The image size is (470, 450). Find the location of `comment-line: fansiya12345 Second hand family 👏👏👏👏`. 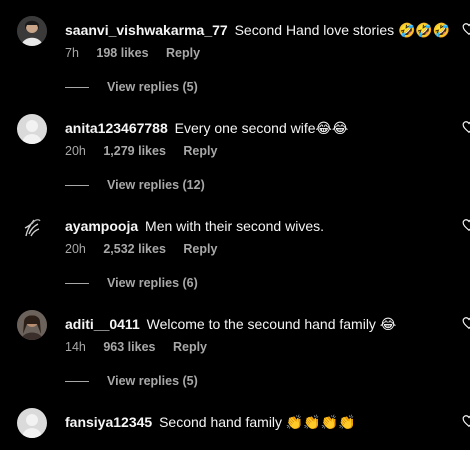

comment-line: fansiya12345 Second hand family 👏👏👏👏 is located at coordinates (210, 422).